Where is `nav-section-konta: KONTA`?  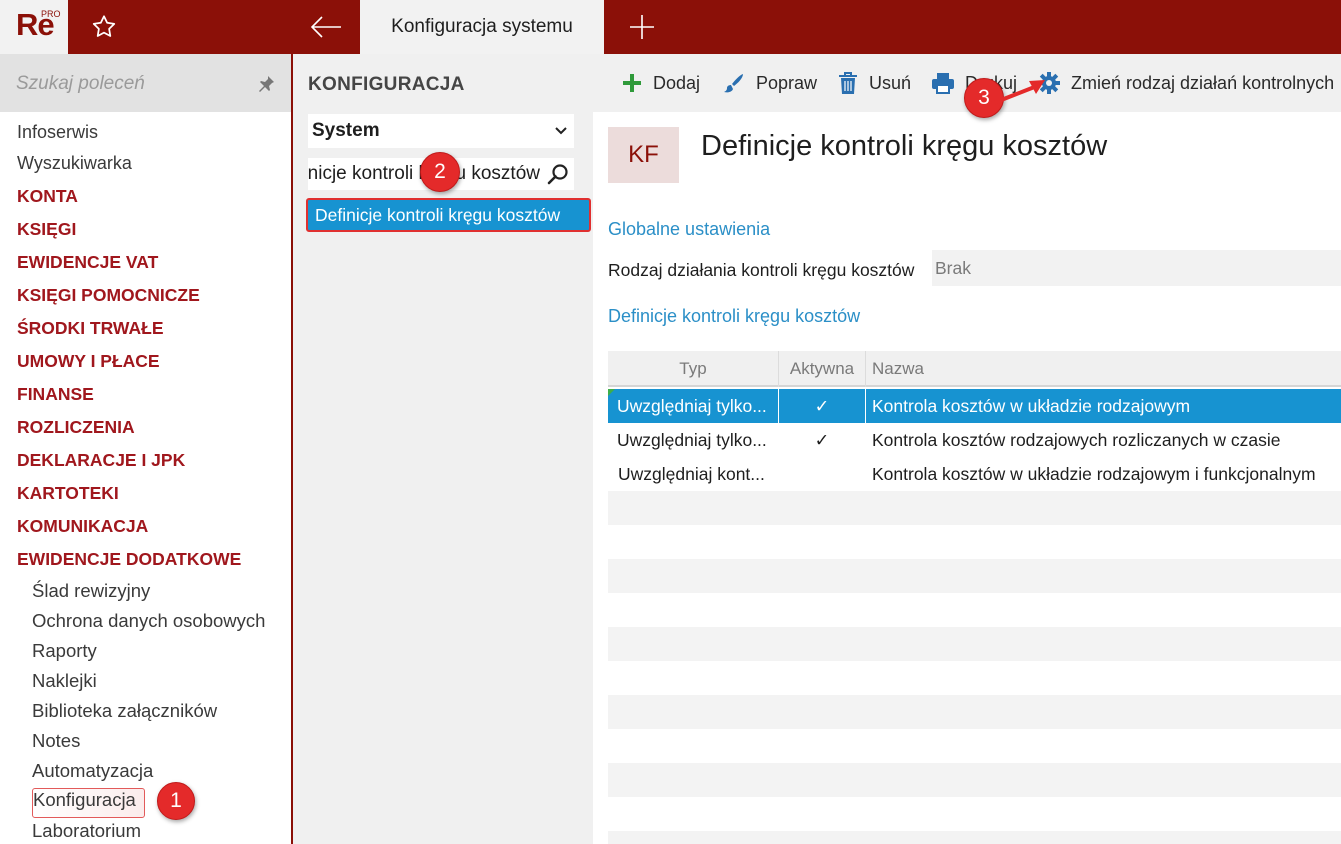 nav-section-konta: KONTA is located at coordinates (47, 196).